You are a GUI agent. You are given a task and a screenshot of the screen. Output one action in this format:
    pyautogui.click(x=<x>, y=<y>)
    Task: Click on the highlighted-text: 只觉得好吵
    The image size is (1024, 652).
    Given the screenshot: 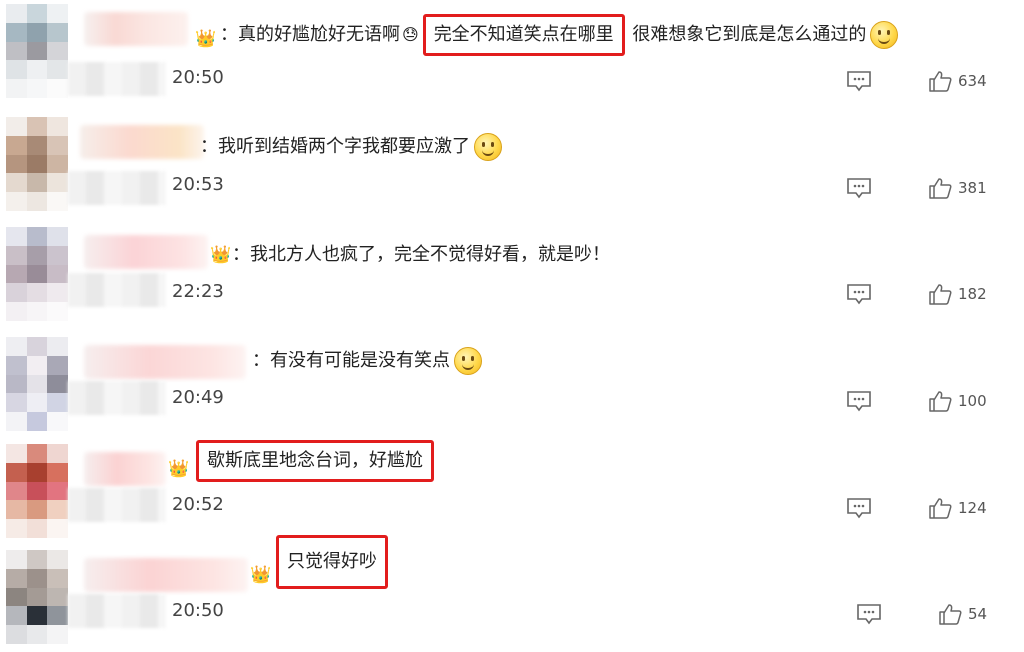 What is the action you would take?
    pyautogui.click(x=332, y=562)
    